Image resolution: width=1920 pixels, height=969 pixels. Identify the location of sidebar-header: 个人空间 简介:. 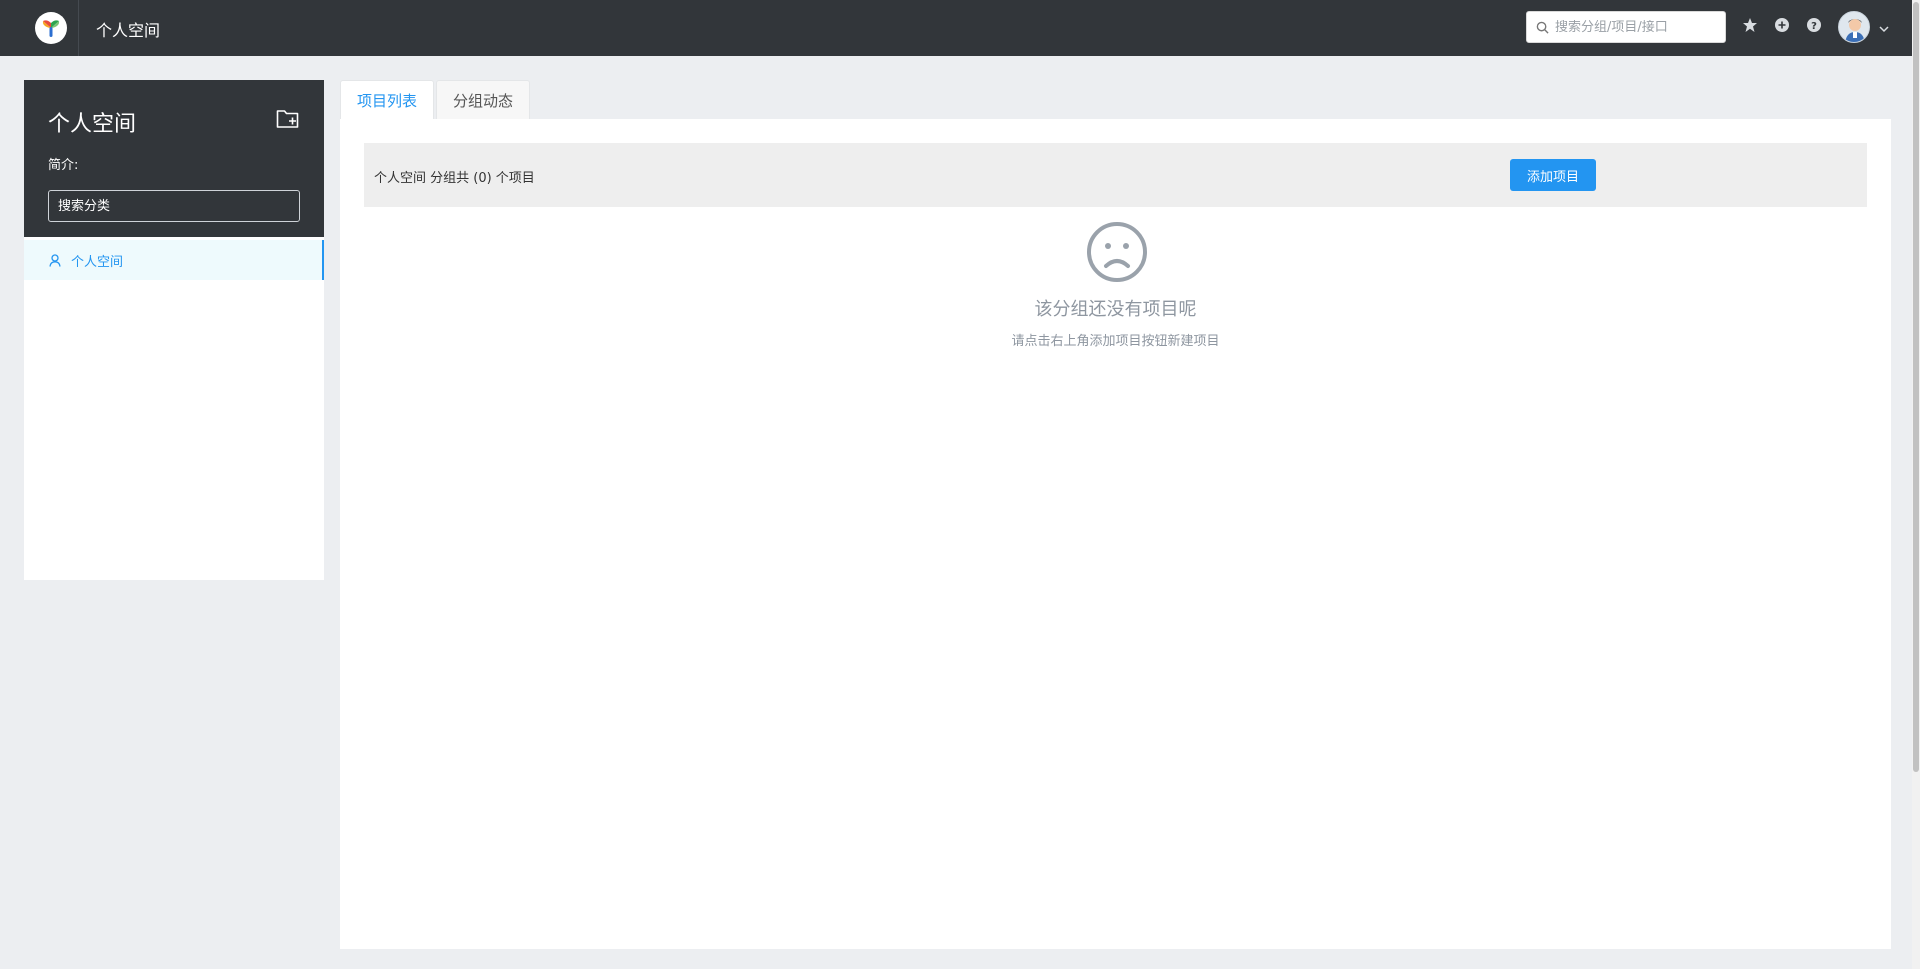
(174, 158).